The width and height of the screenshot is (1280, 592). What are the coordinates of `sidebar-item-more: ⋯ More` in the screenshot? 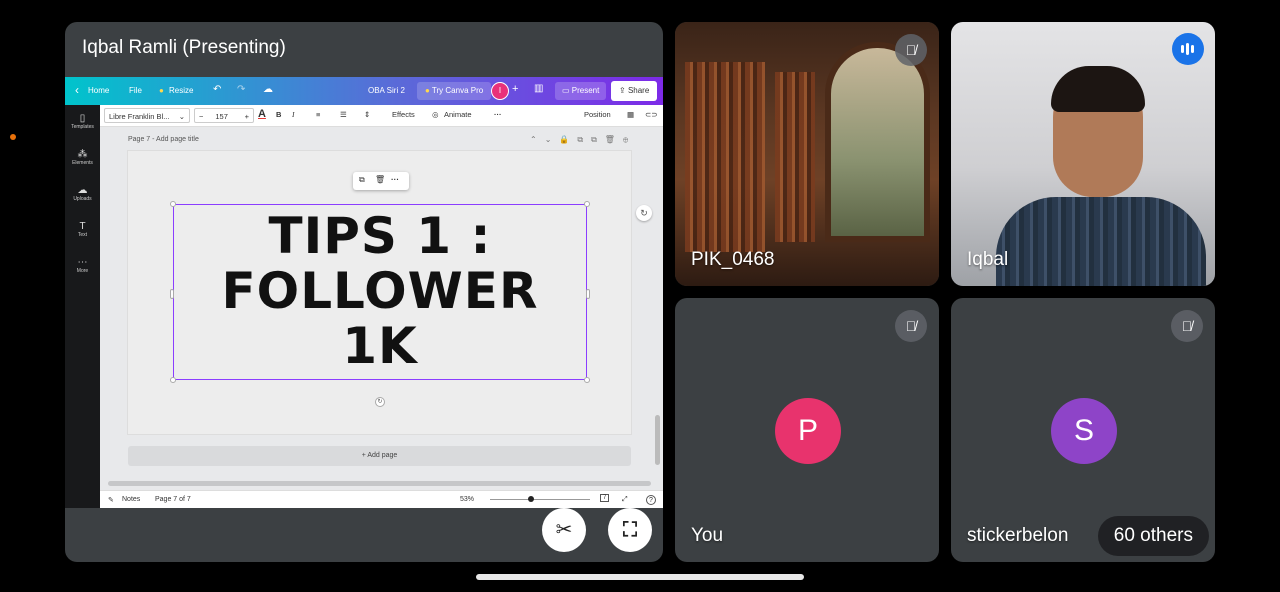 It's located at (82, 265).